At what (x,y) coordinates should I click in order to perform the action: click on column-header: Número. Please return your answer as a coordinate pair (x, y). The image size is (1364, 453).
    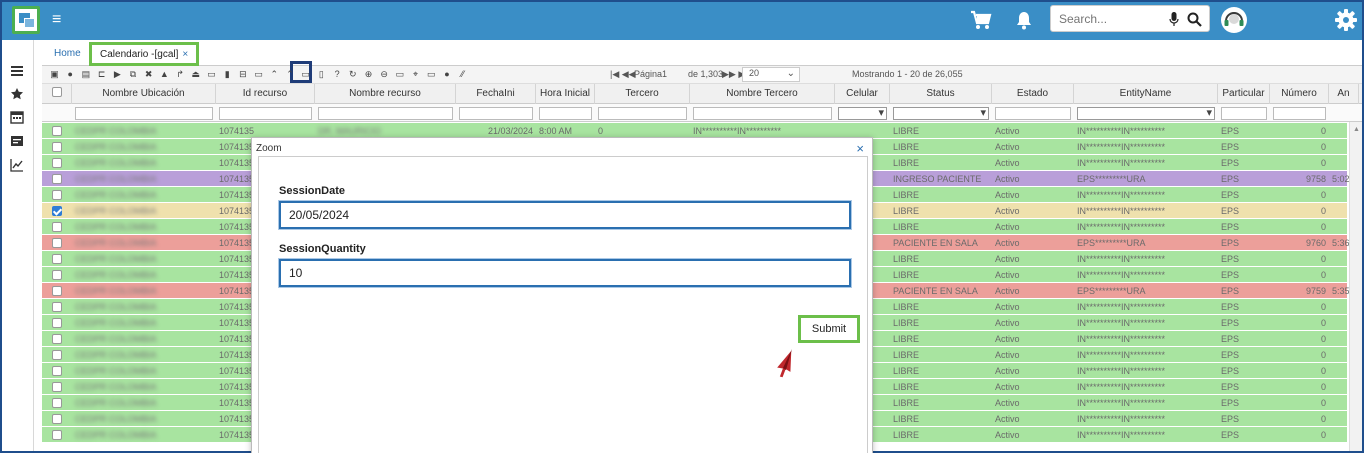
    Looking at the image, I should click on (1299, 94).